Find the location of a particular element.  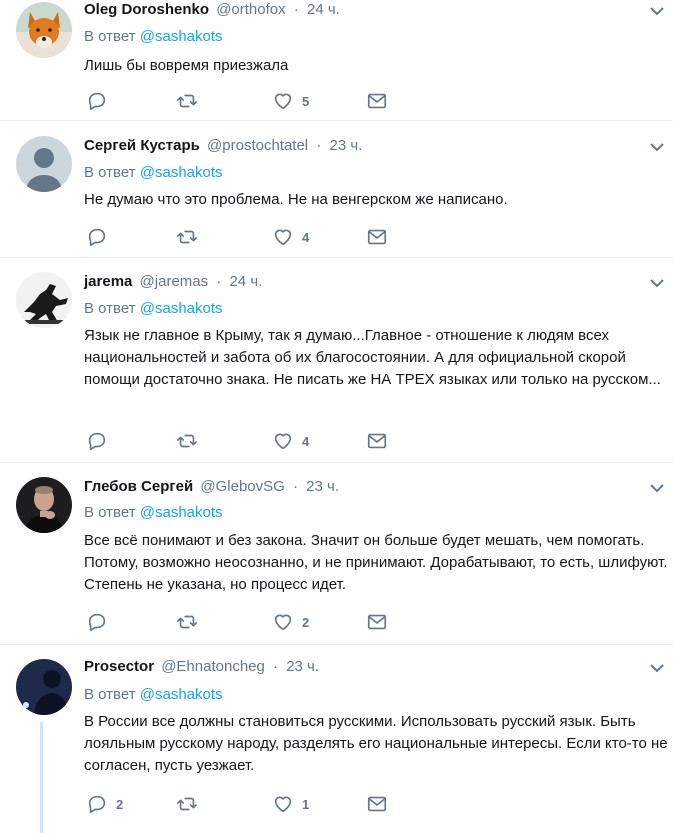

tweet-actions: 2 1 is located at coordinates (244, 804).